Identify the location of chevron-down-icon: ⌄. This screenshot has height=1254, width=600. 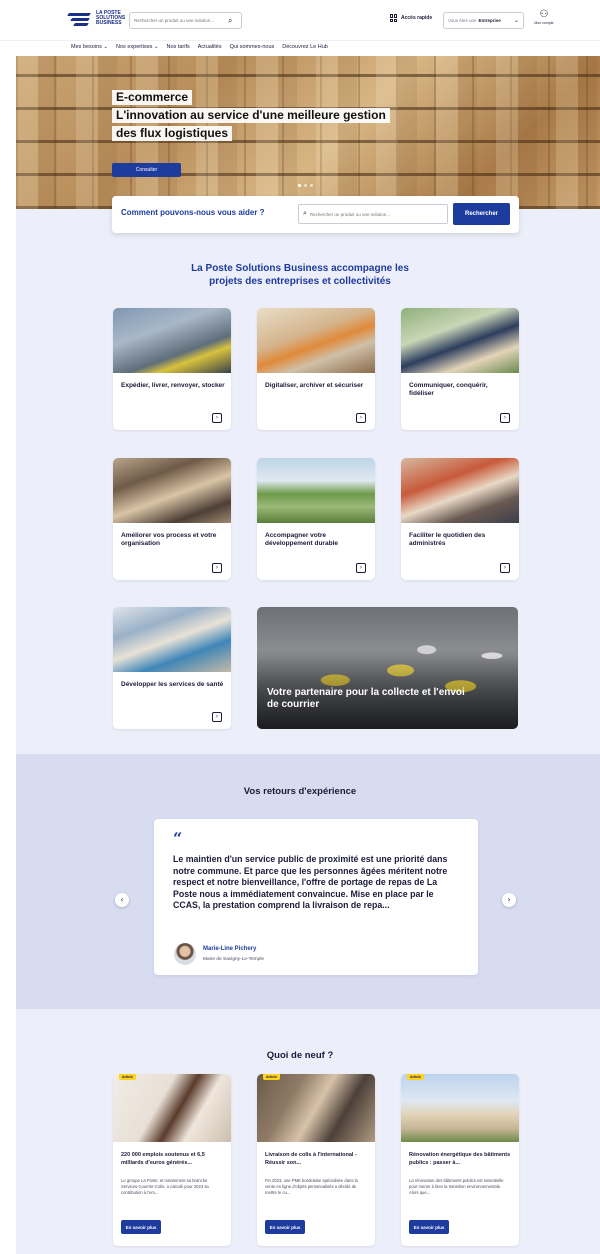
(516, 21).